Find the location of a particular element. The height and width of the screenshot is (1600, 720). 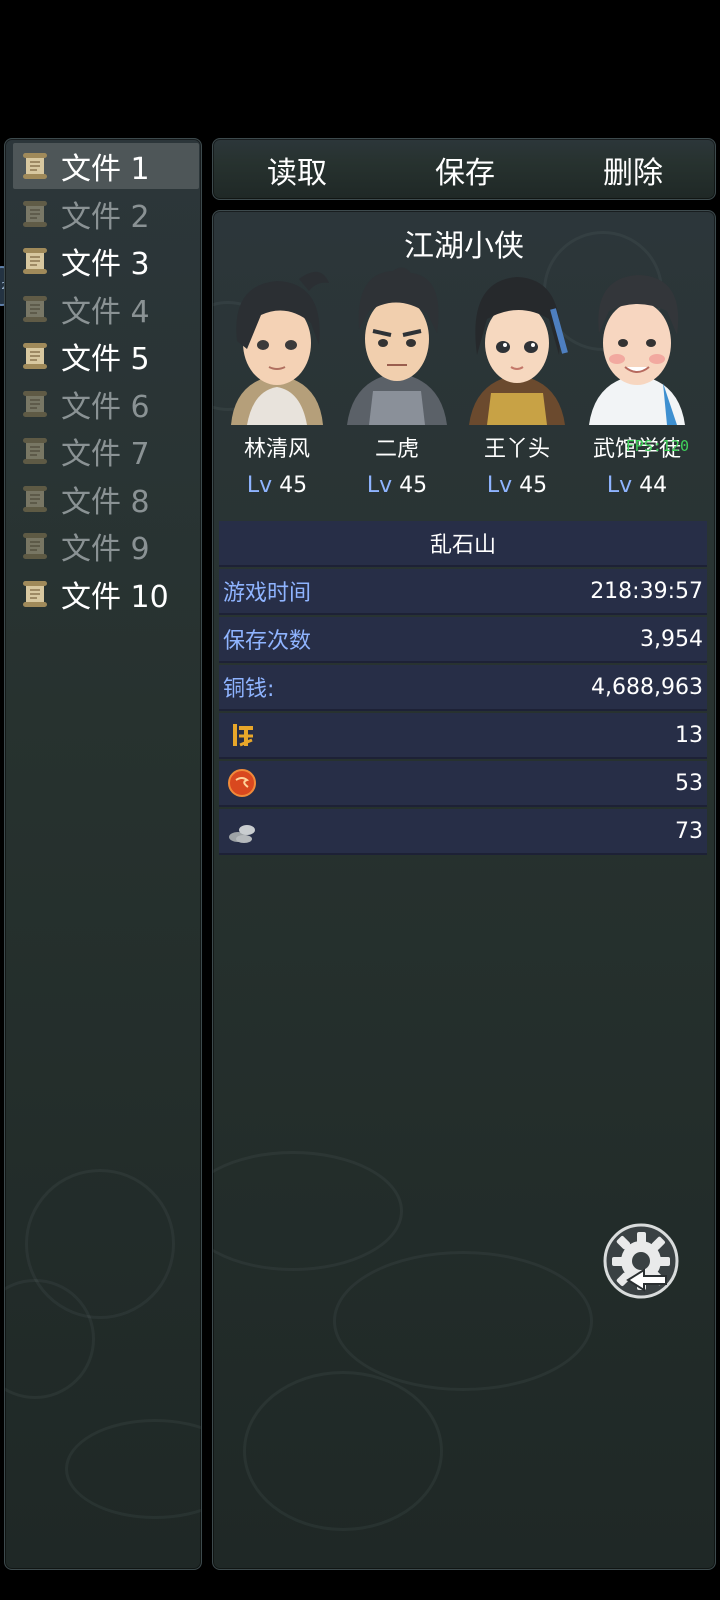

file-slot-5: 文件 5 is located at coordinates (106, 356).